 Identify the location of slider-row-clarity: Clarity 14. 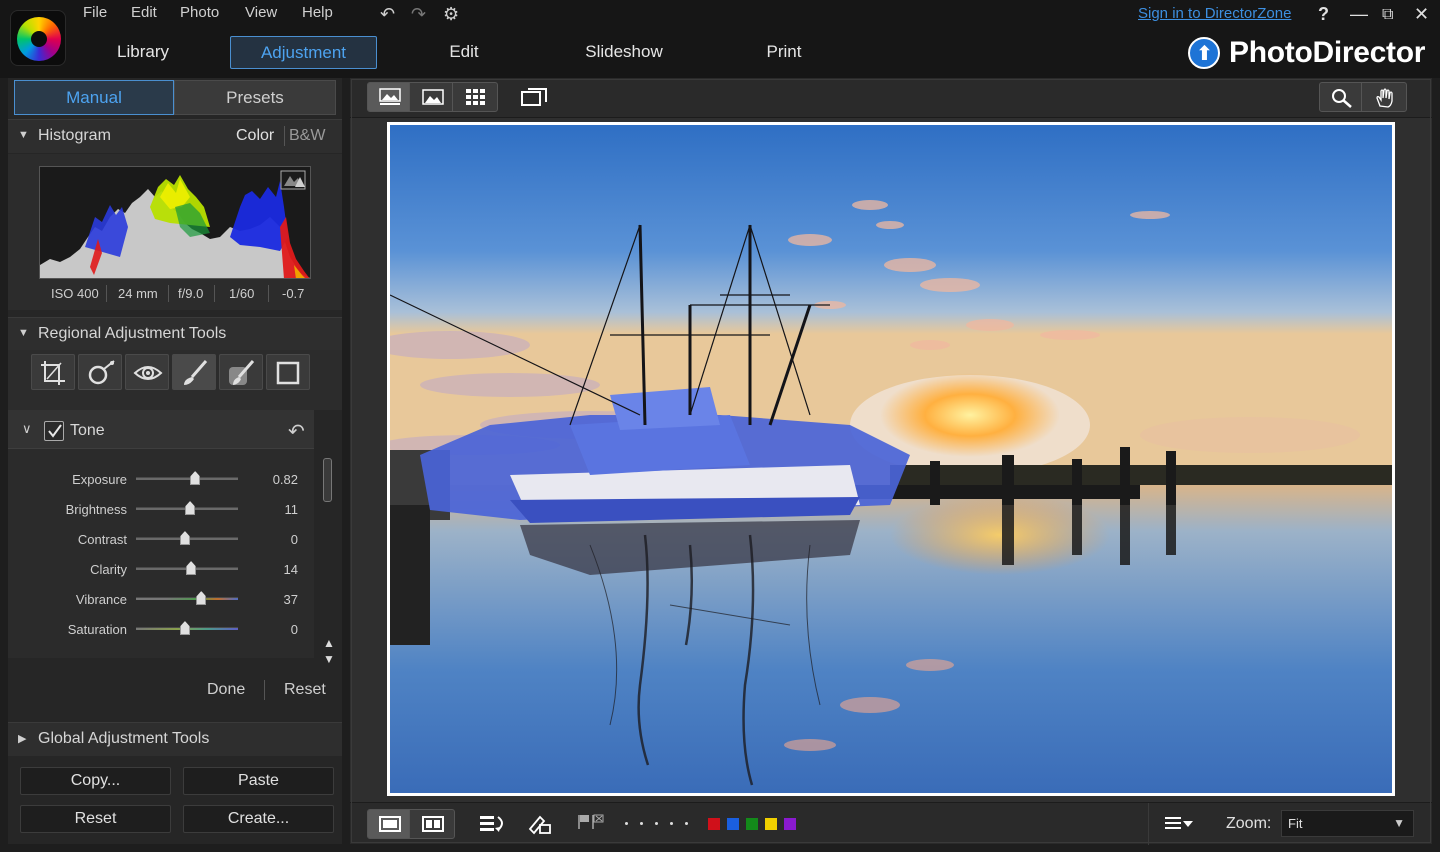
(161, 571).